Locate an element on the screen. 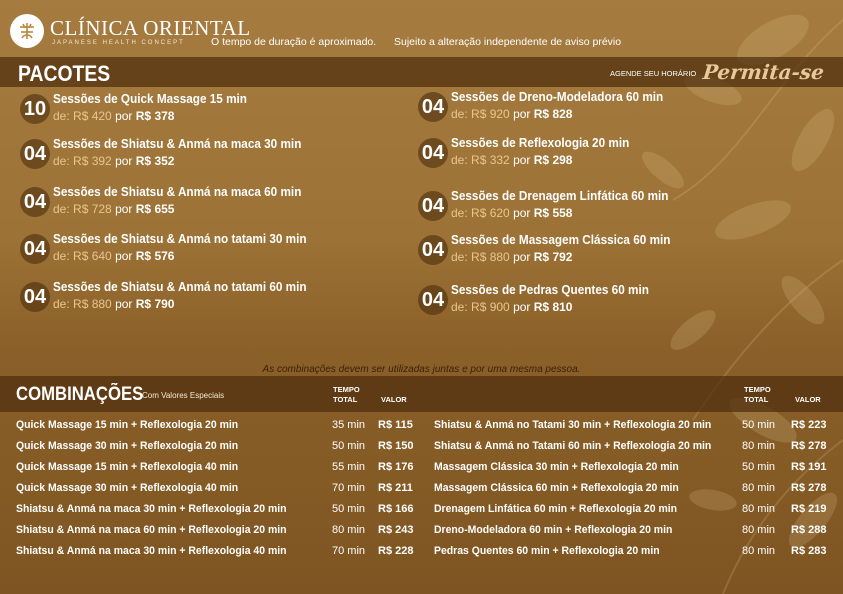 Image resolution: width=843 pixels, height=594 pixels. price-from: R$ 640 is located at coordinates (92, 256).